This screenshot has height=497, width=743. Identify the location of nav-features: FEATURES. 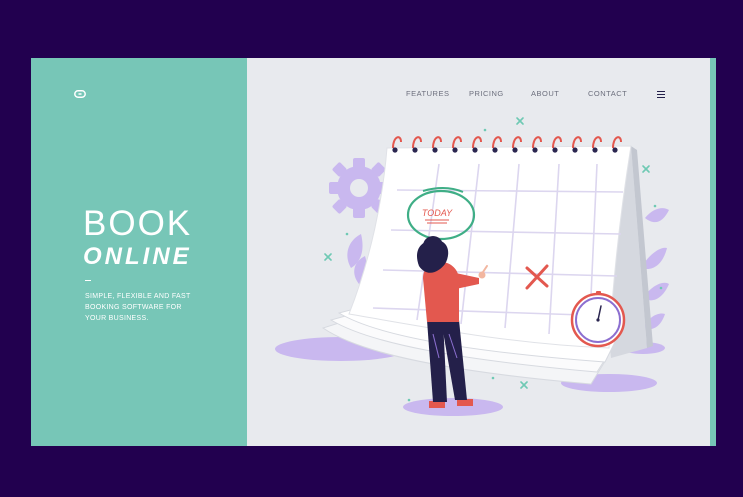
(427, 93).